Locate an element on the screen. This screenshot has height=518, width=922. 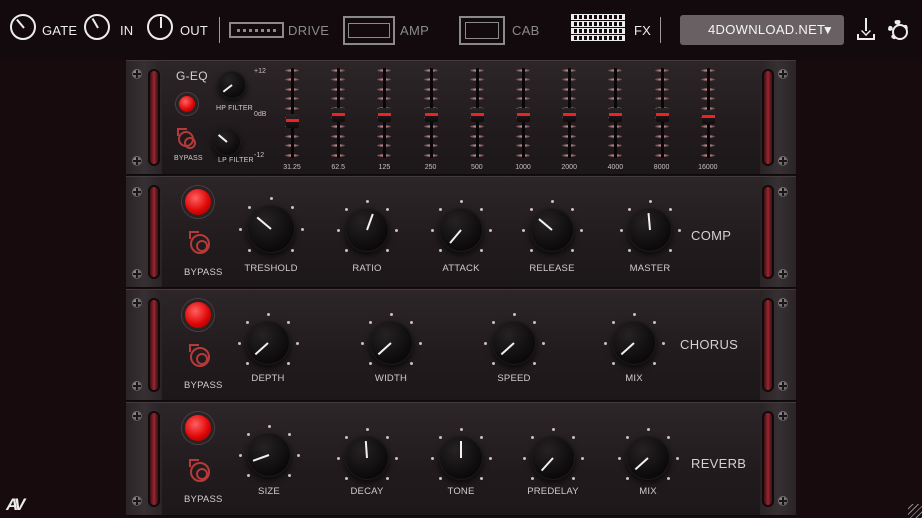
drive-label: DRIVE is located at coordinates (308, 30).